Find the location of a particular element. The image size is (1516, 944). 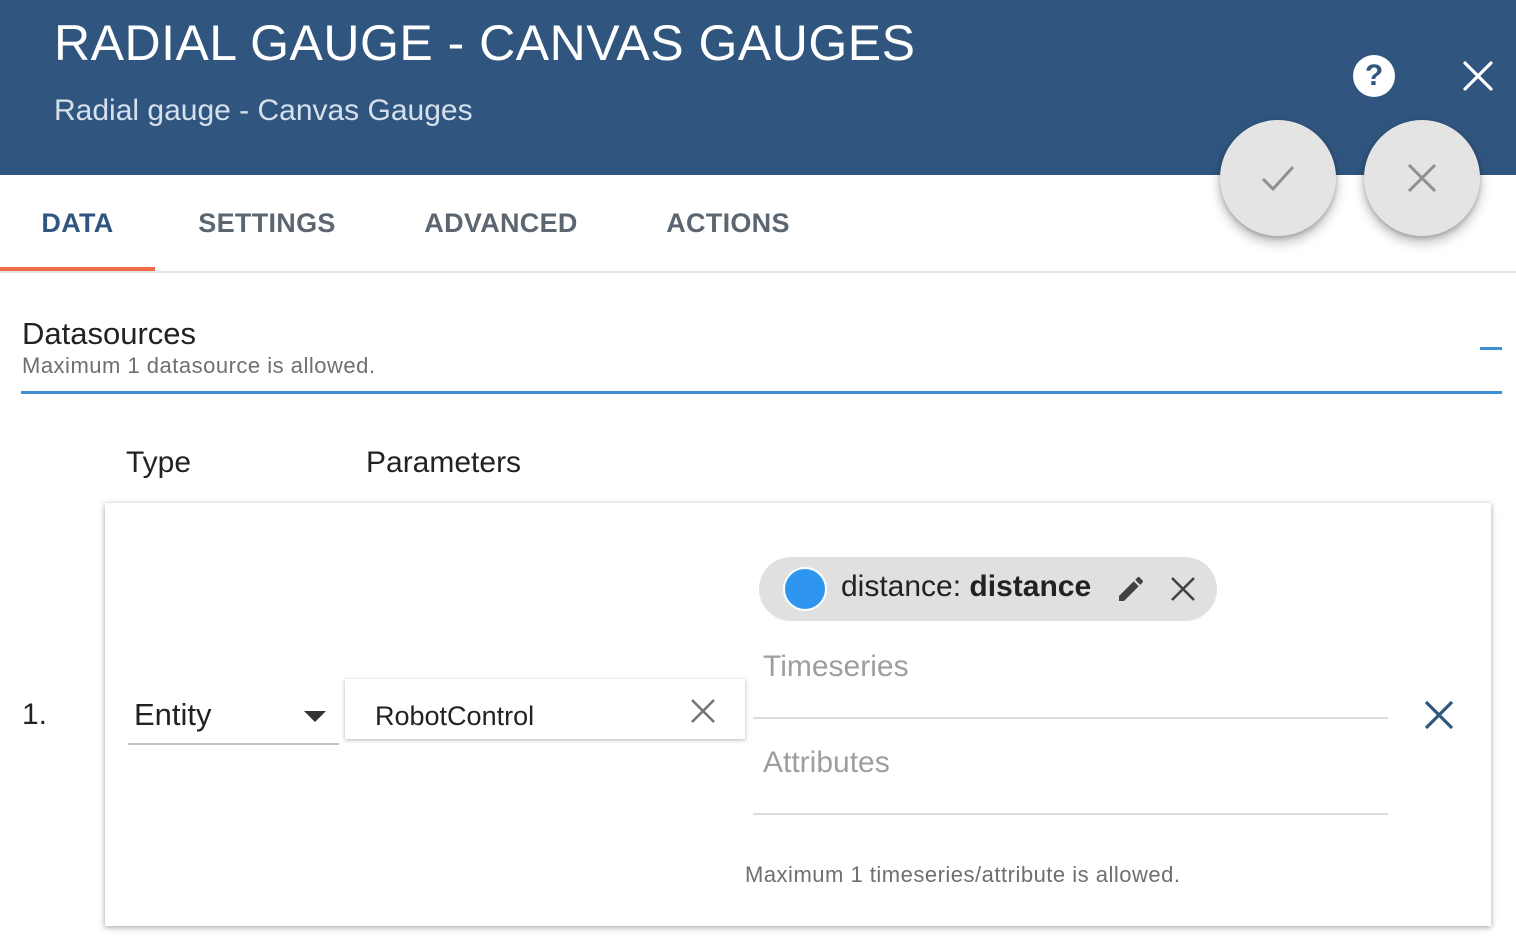

tab-actions: ACTIONS is located at coordinates (728, 223).